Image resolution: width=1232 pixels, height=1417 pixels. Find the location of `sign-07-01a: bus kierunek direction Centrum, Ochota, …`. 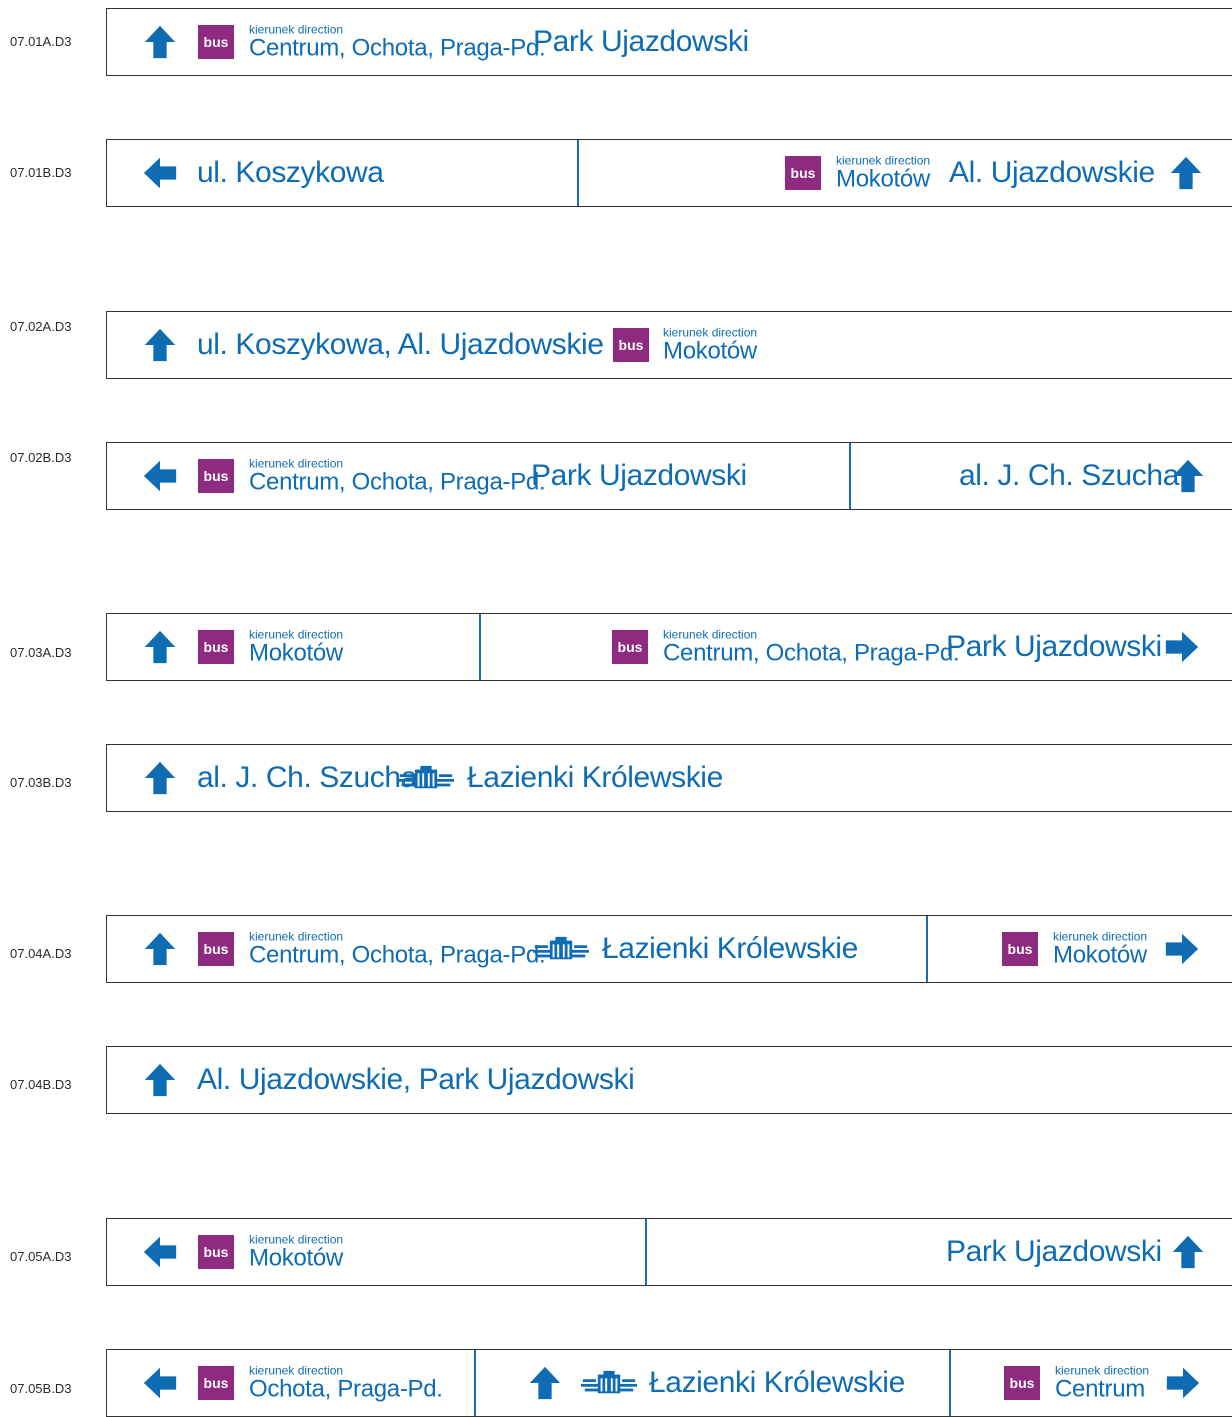

sign-07-01a: bus kierunek direction Centrum, Ochota, … is located at coordinates (669, 42).